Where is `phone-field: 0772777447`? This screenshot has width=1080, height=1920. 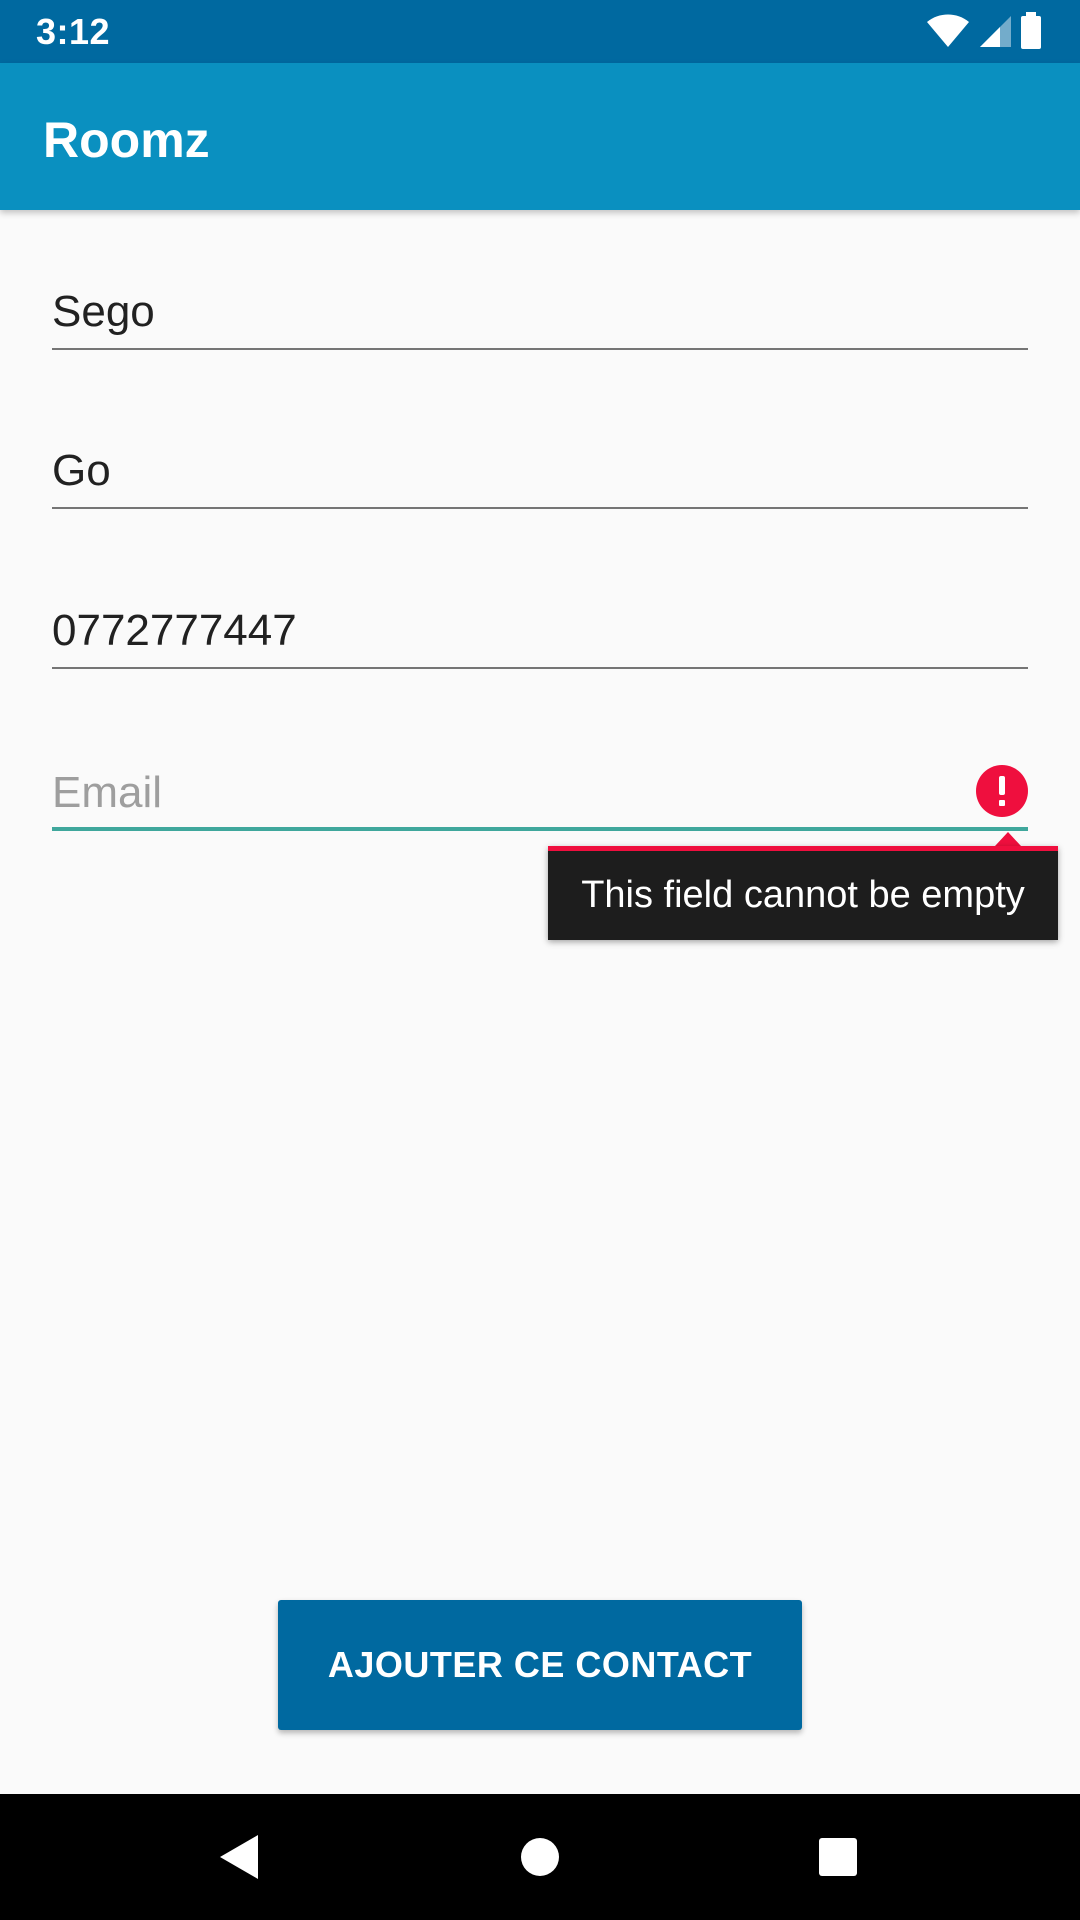
phone-field: 0772777447 is located at coordinates (540, 633).